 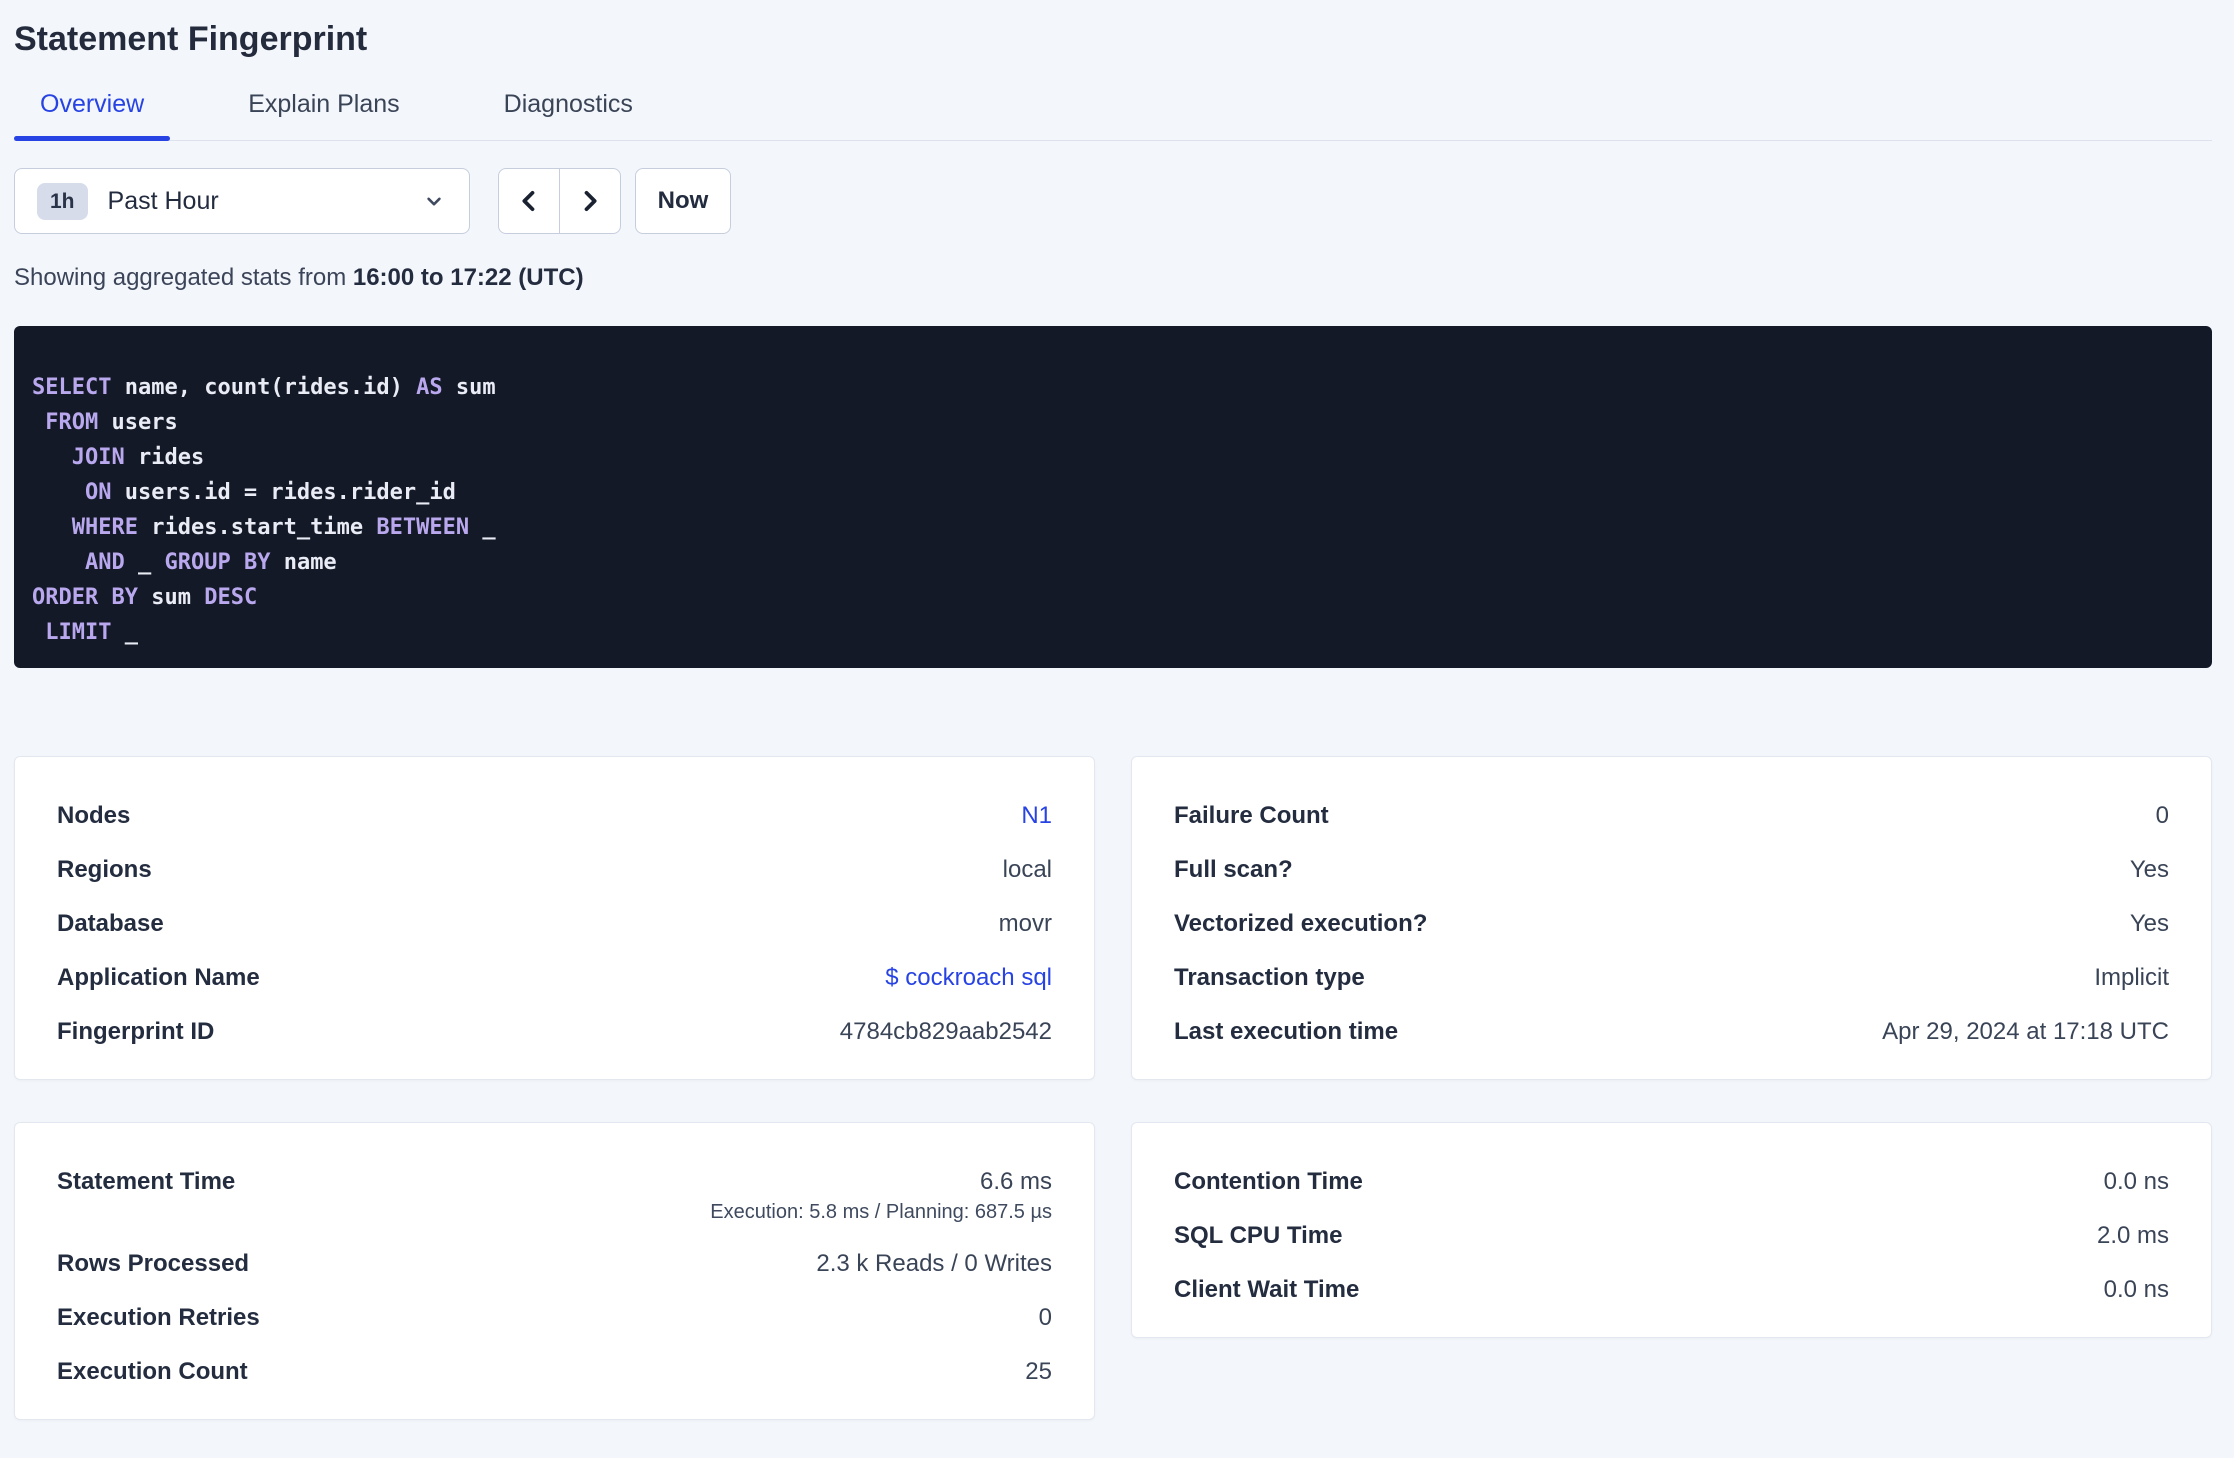 I want to click on fingerprint-id-value: 4784cb829aab2542, so click(x=945, y=1031).